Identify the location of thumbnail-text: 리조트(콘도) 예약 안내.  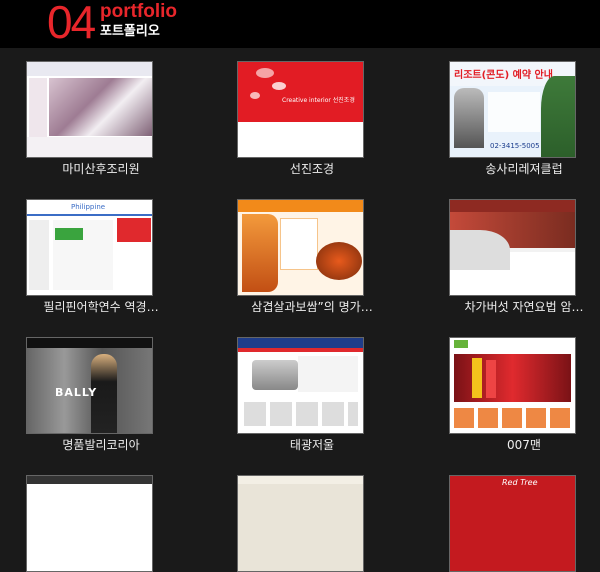
(503, 75).